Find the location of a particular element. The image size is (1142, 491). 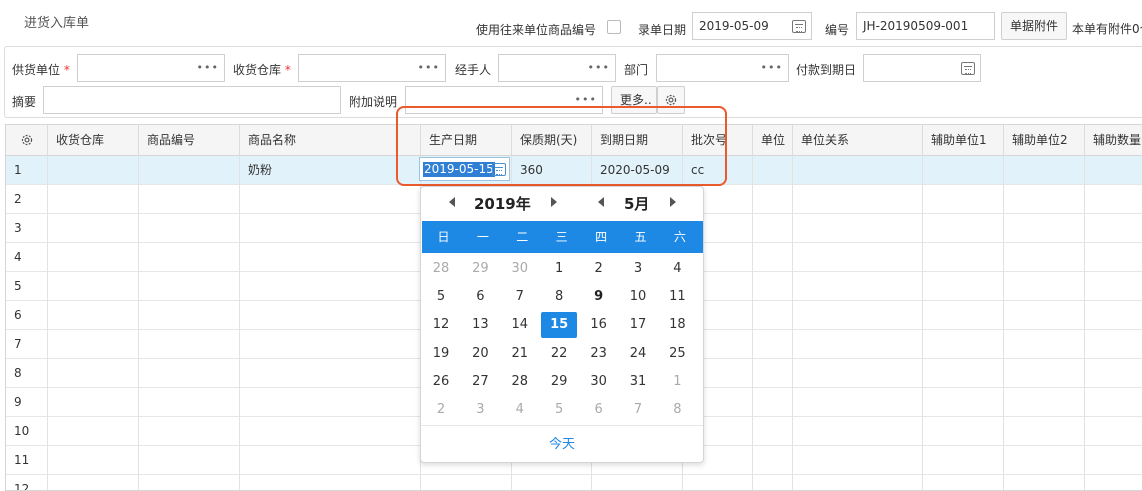

calendar-day: 27 is located at coordinates (480, 382).